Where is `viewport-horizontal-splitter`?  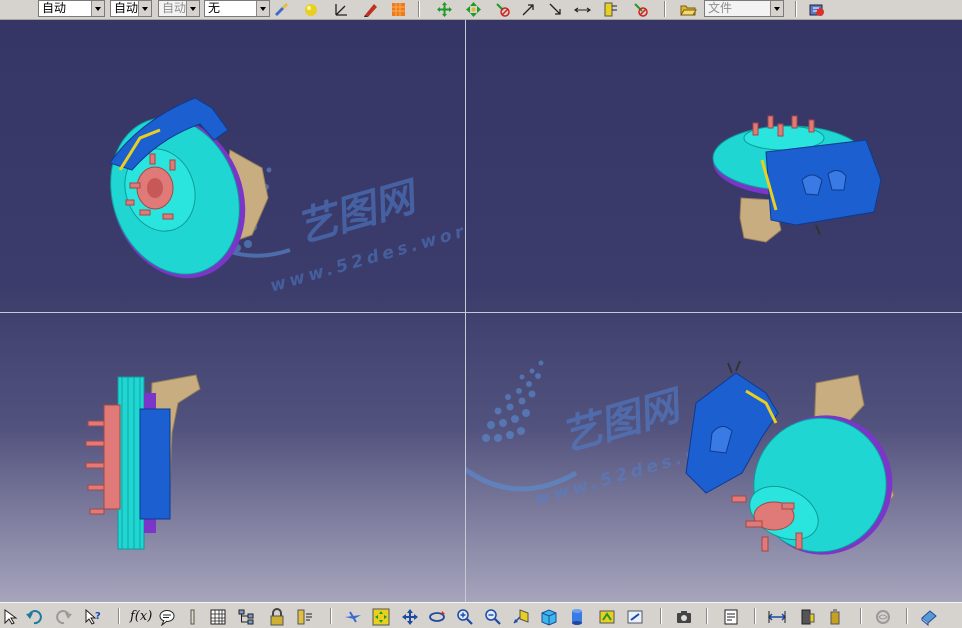
viewport-horizontal-splitter is located at coordinates (481, 312).